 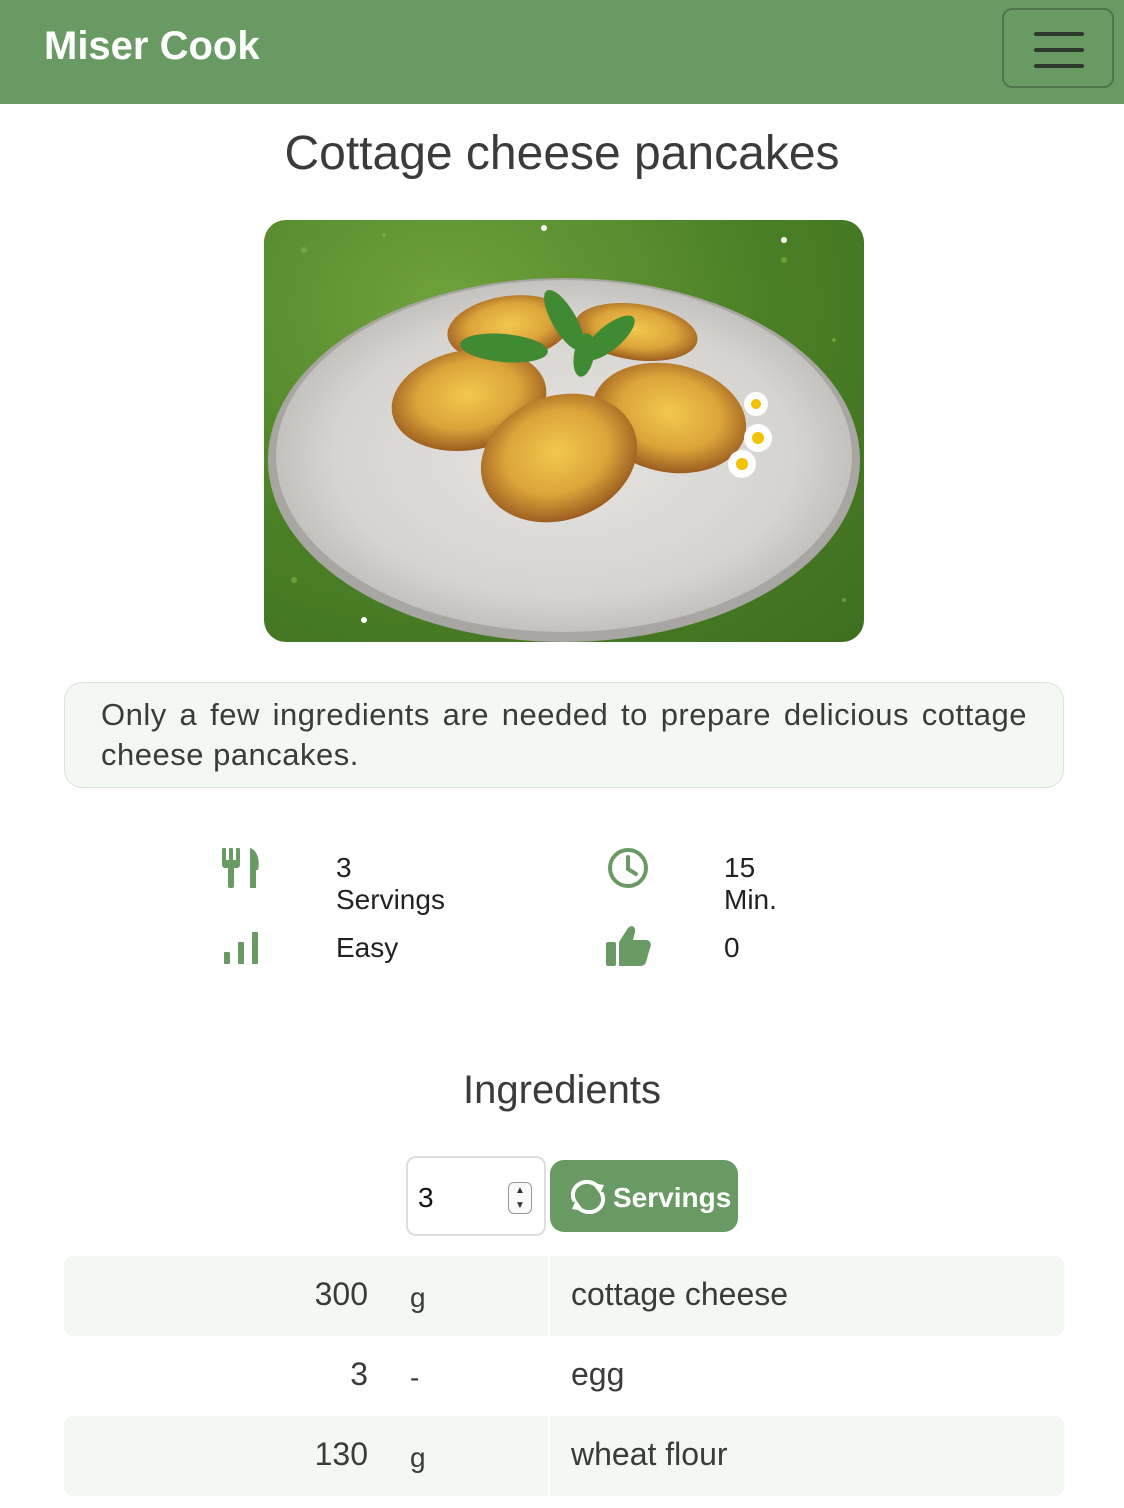 I want to click on spinner-down-icon: ▼, so click(x=520, y=1205).